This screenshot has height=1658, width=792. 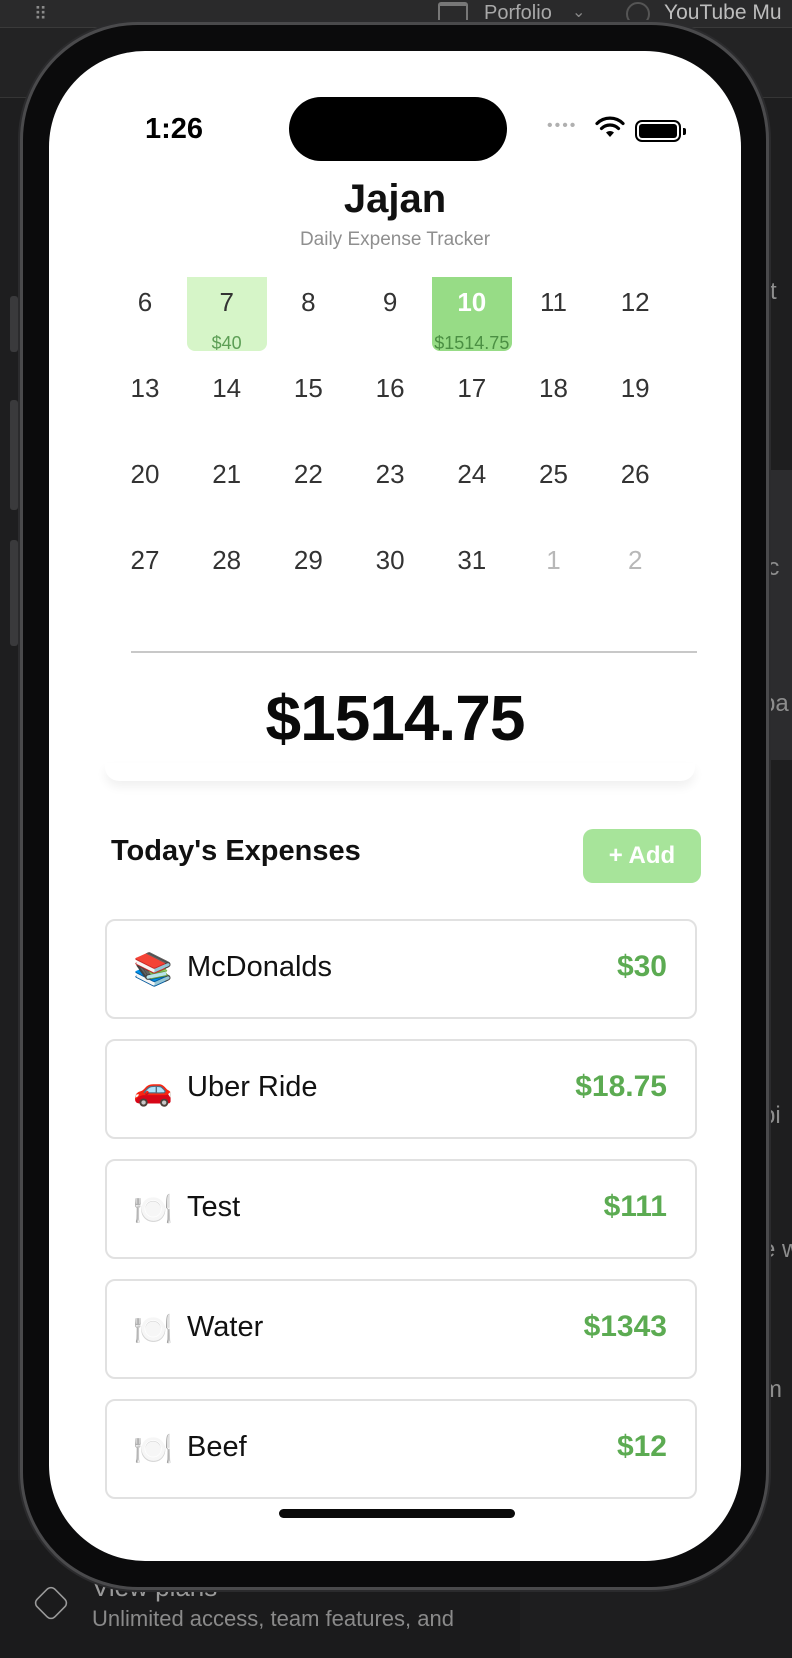 I want to click on calendar-day: 27, so click(x=145, y=575).